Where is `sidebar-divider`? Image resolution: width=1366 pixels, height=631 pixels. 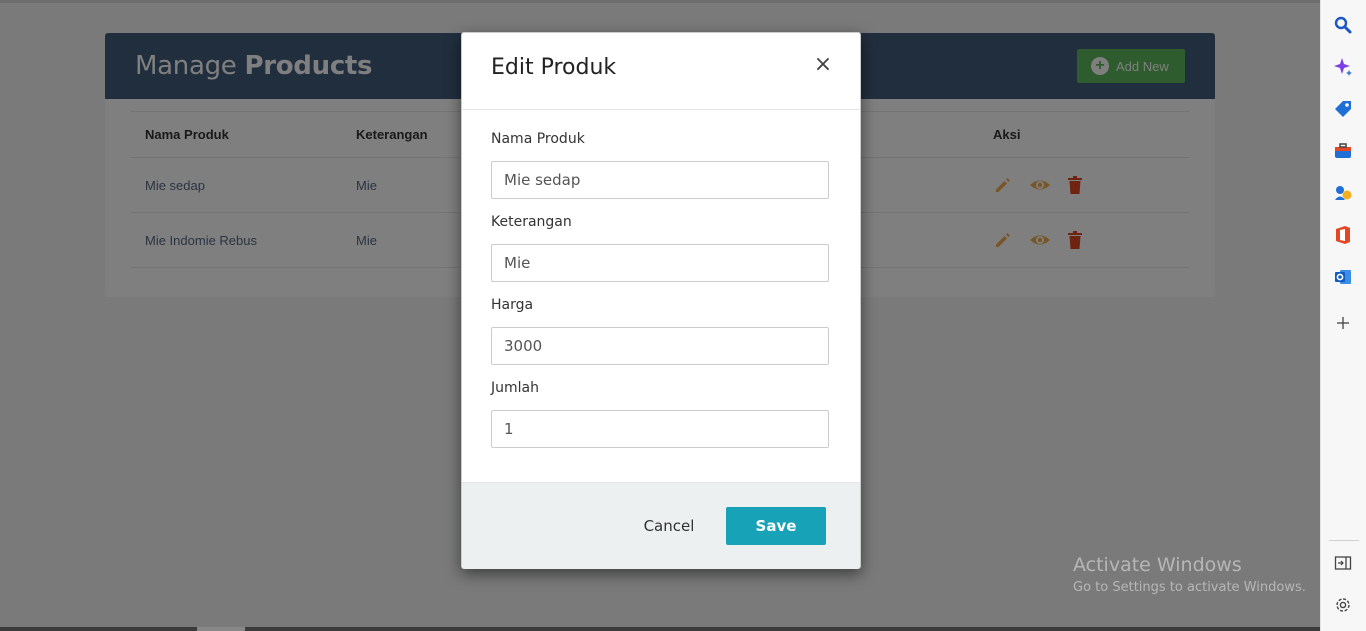 sidebar-divider is located at coordinates (1344, 540).